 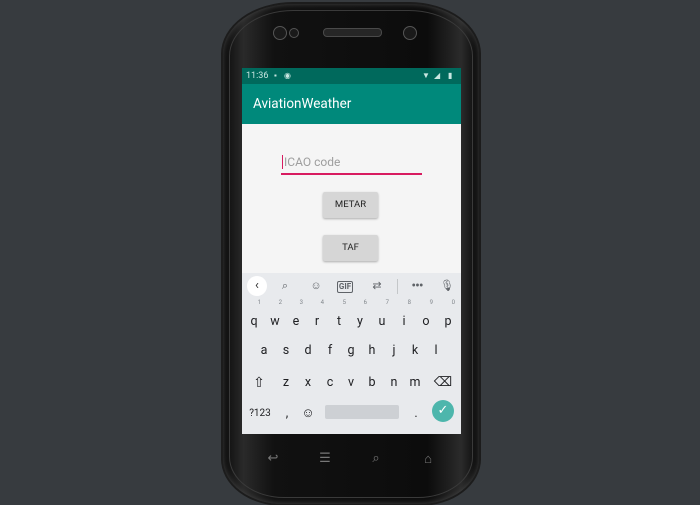 What do you see at coordinates (345, 287) in the screenshot?
I see `gif-icon: GIF` at bounding box center [345, 287].